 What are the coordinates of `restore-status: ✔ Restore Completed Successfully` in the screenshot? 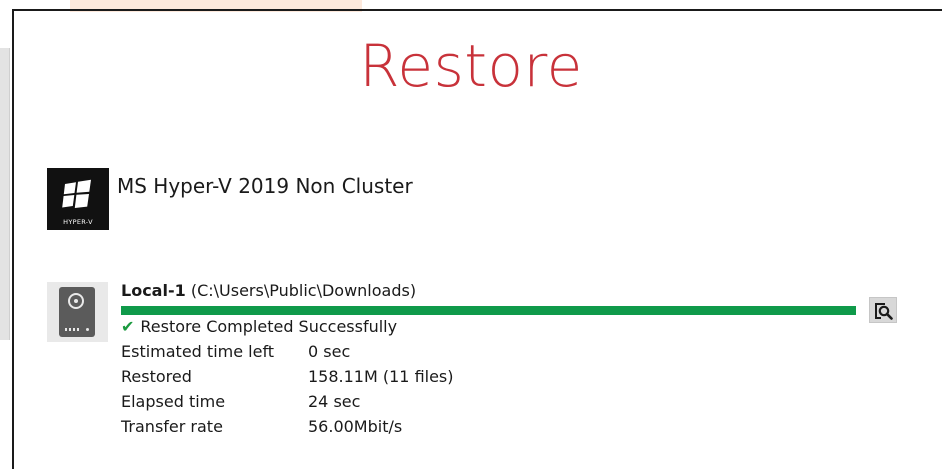 It's located at (259, 326).